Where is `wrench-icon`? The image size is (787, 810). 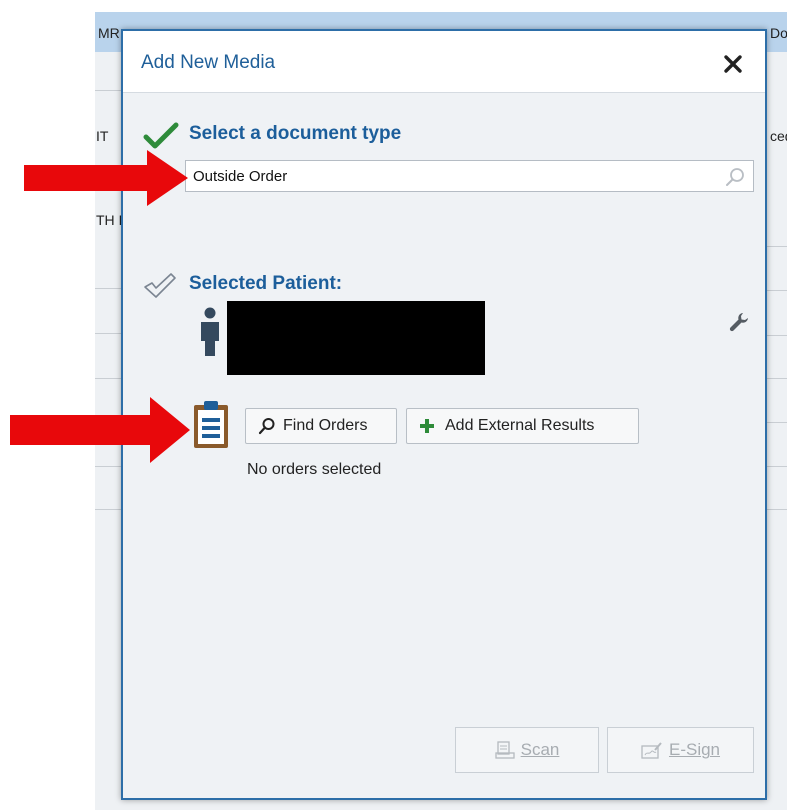 wrench-icon is located at coordinates (739, 322).